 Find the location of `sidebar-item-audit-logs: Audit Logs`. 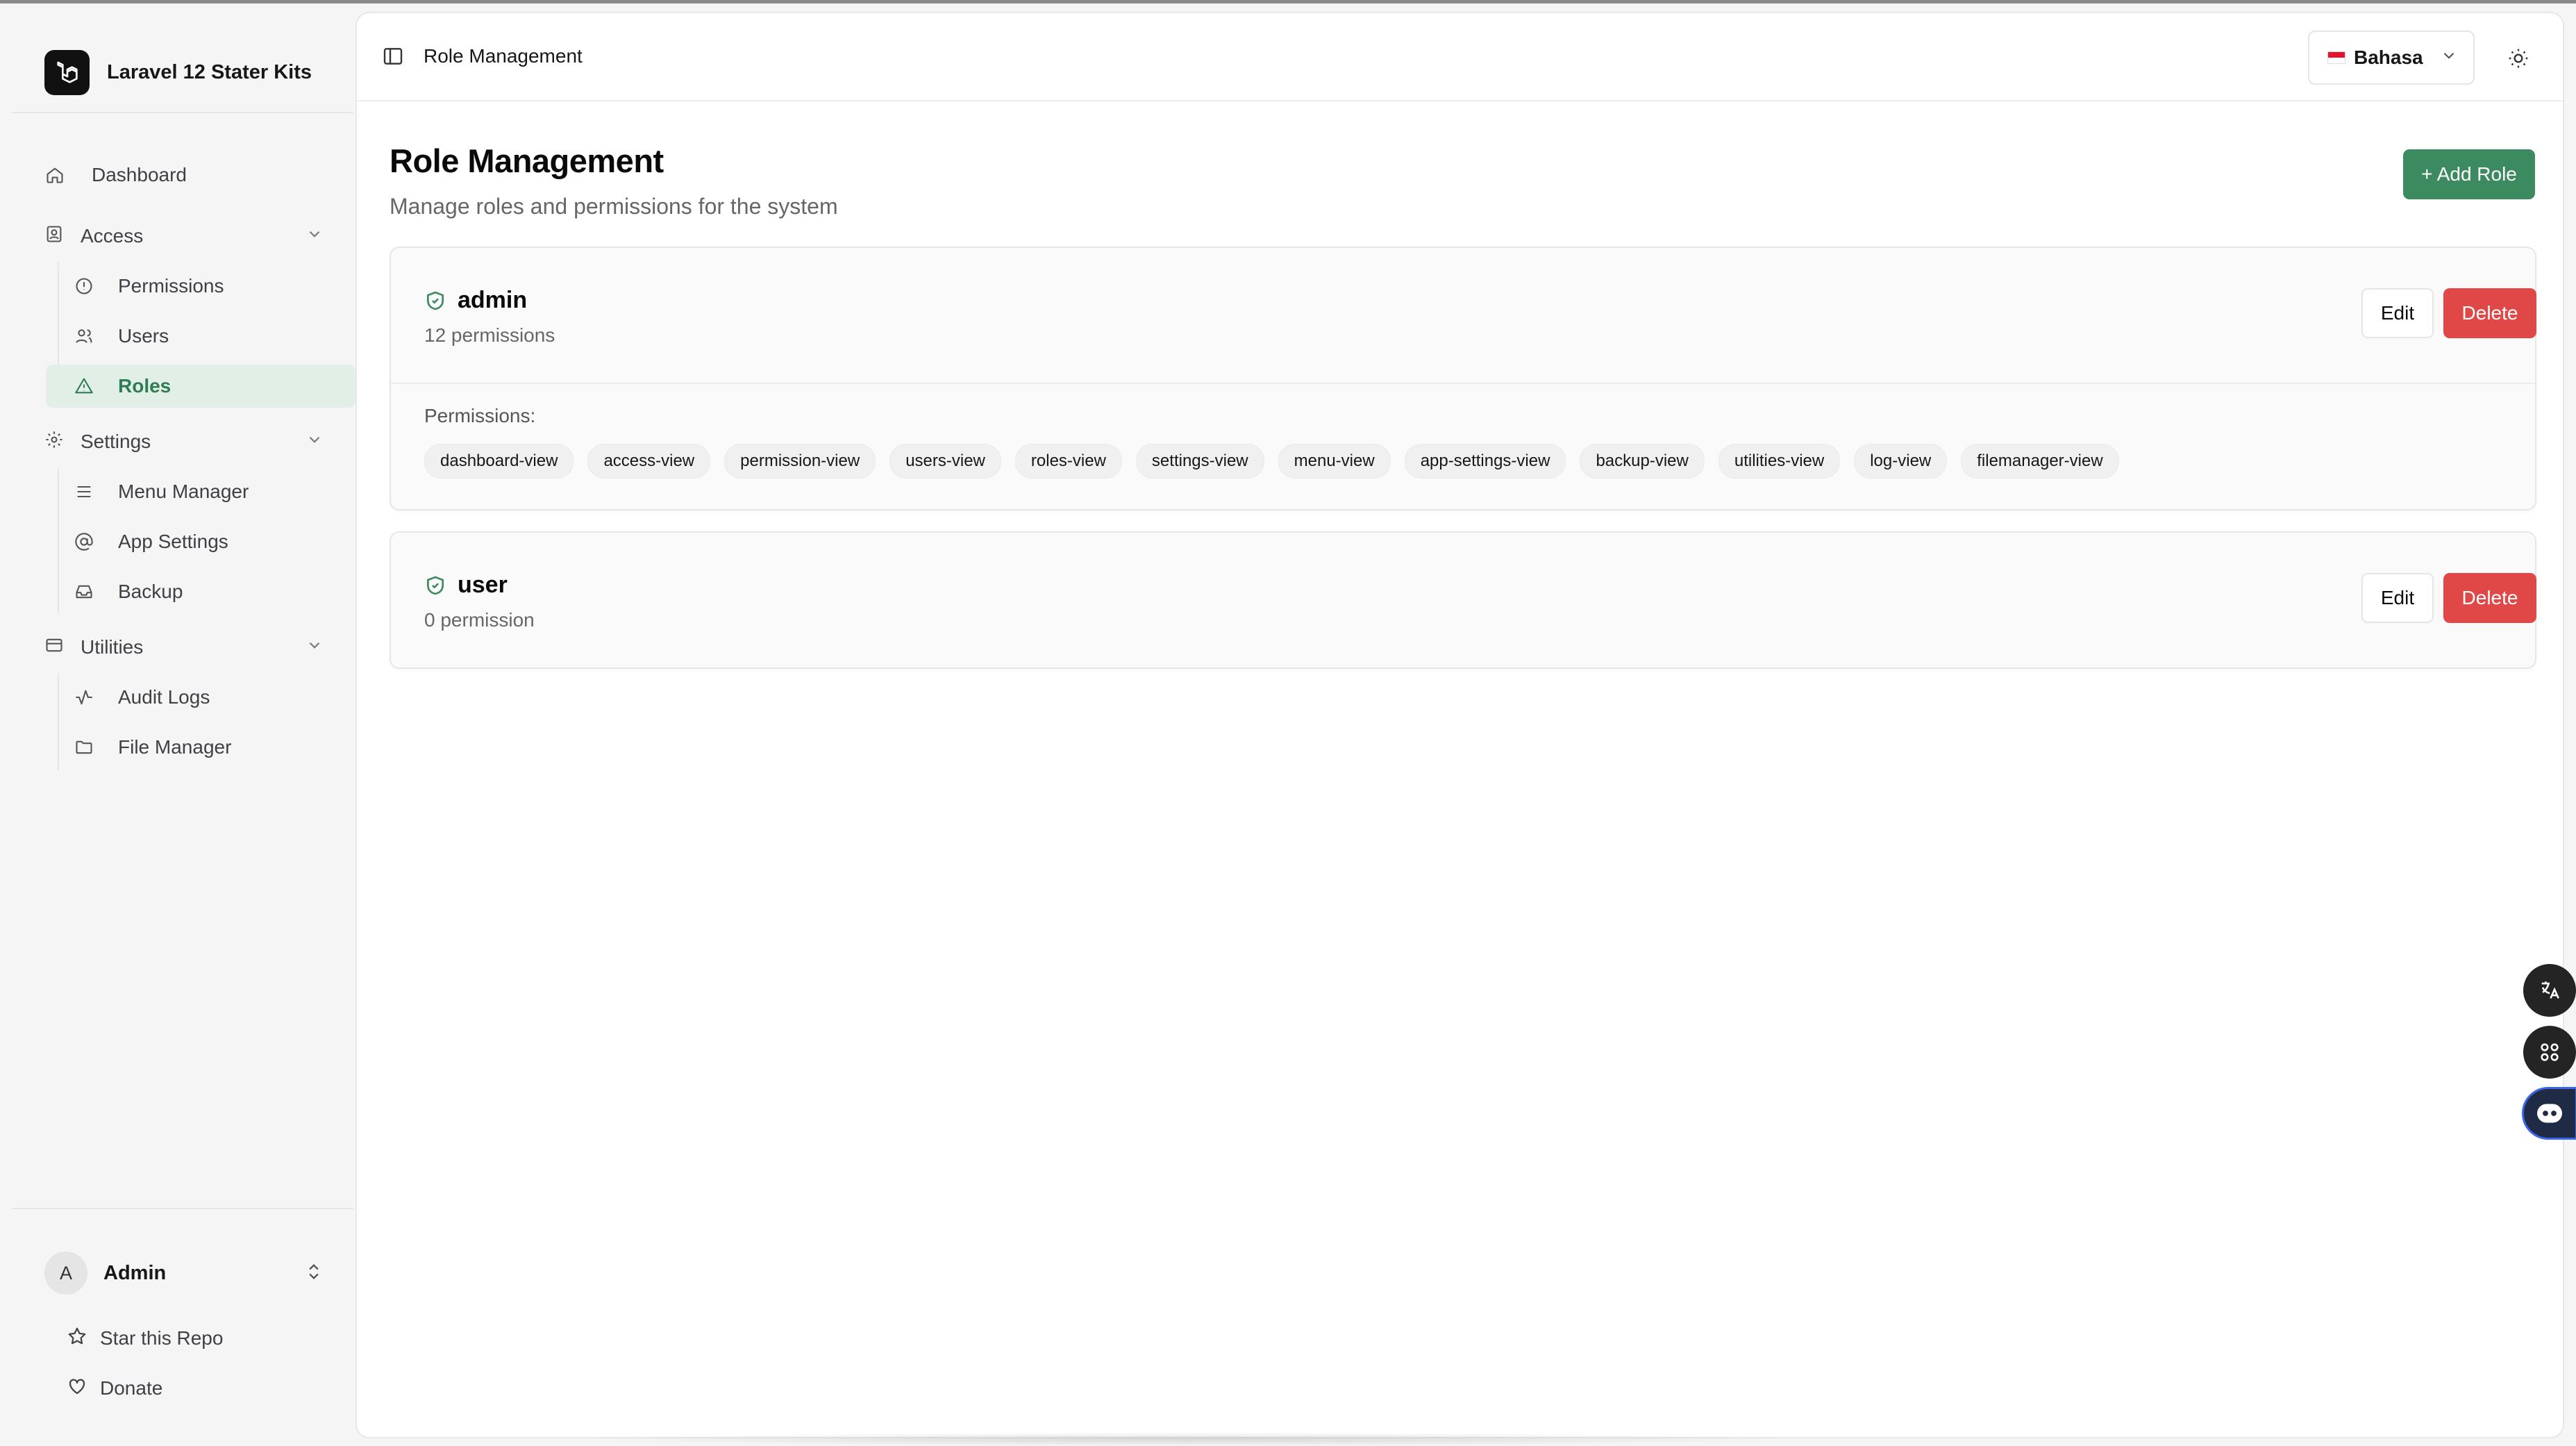

sidebar-item-audit-logs: Audit Logs is located at coordinates (201, 697).